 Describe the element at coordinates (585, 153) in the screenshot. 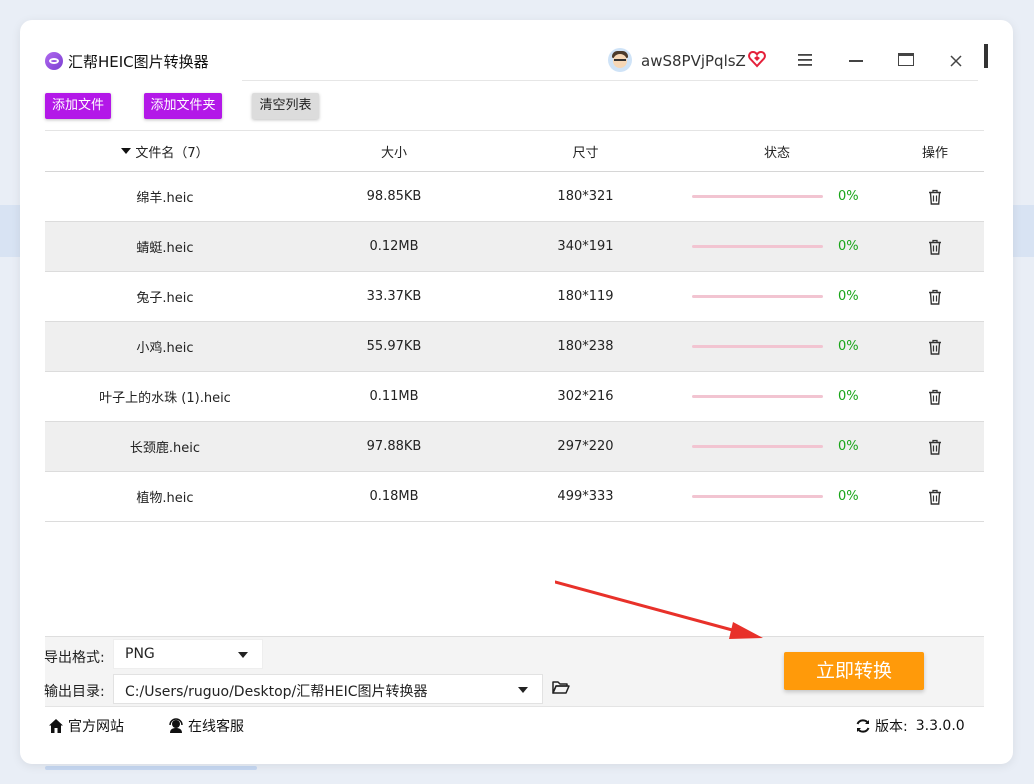

I see `header-dimensions: 尺寸` at that location.